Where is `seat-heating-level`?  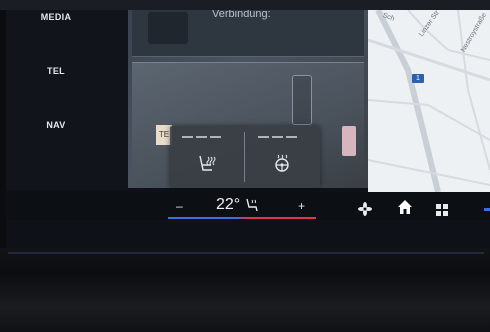 seat-heating-level is located at coordinates (201, 137).